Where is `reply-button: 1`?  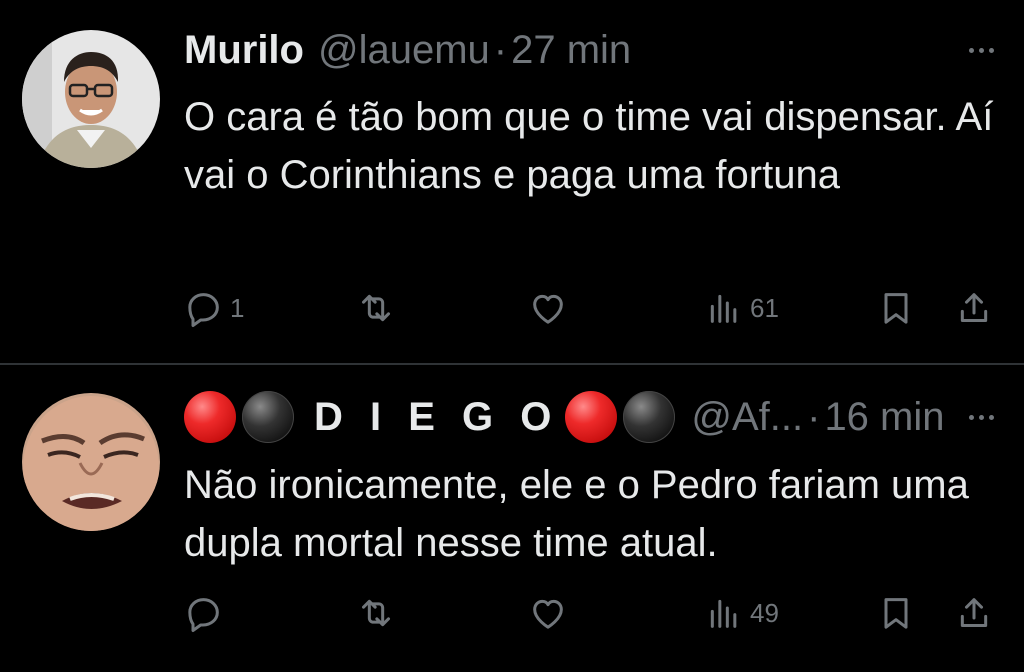 reply-button: 1 is located at coordinates (214, 308).